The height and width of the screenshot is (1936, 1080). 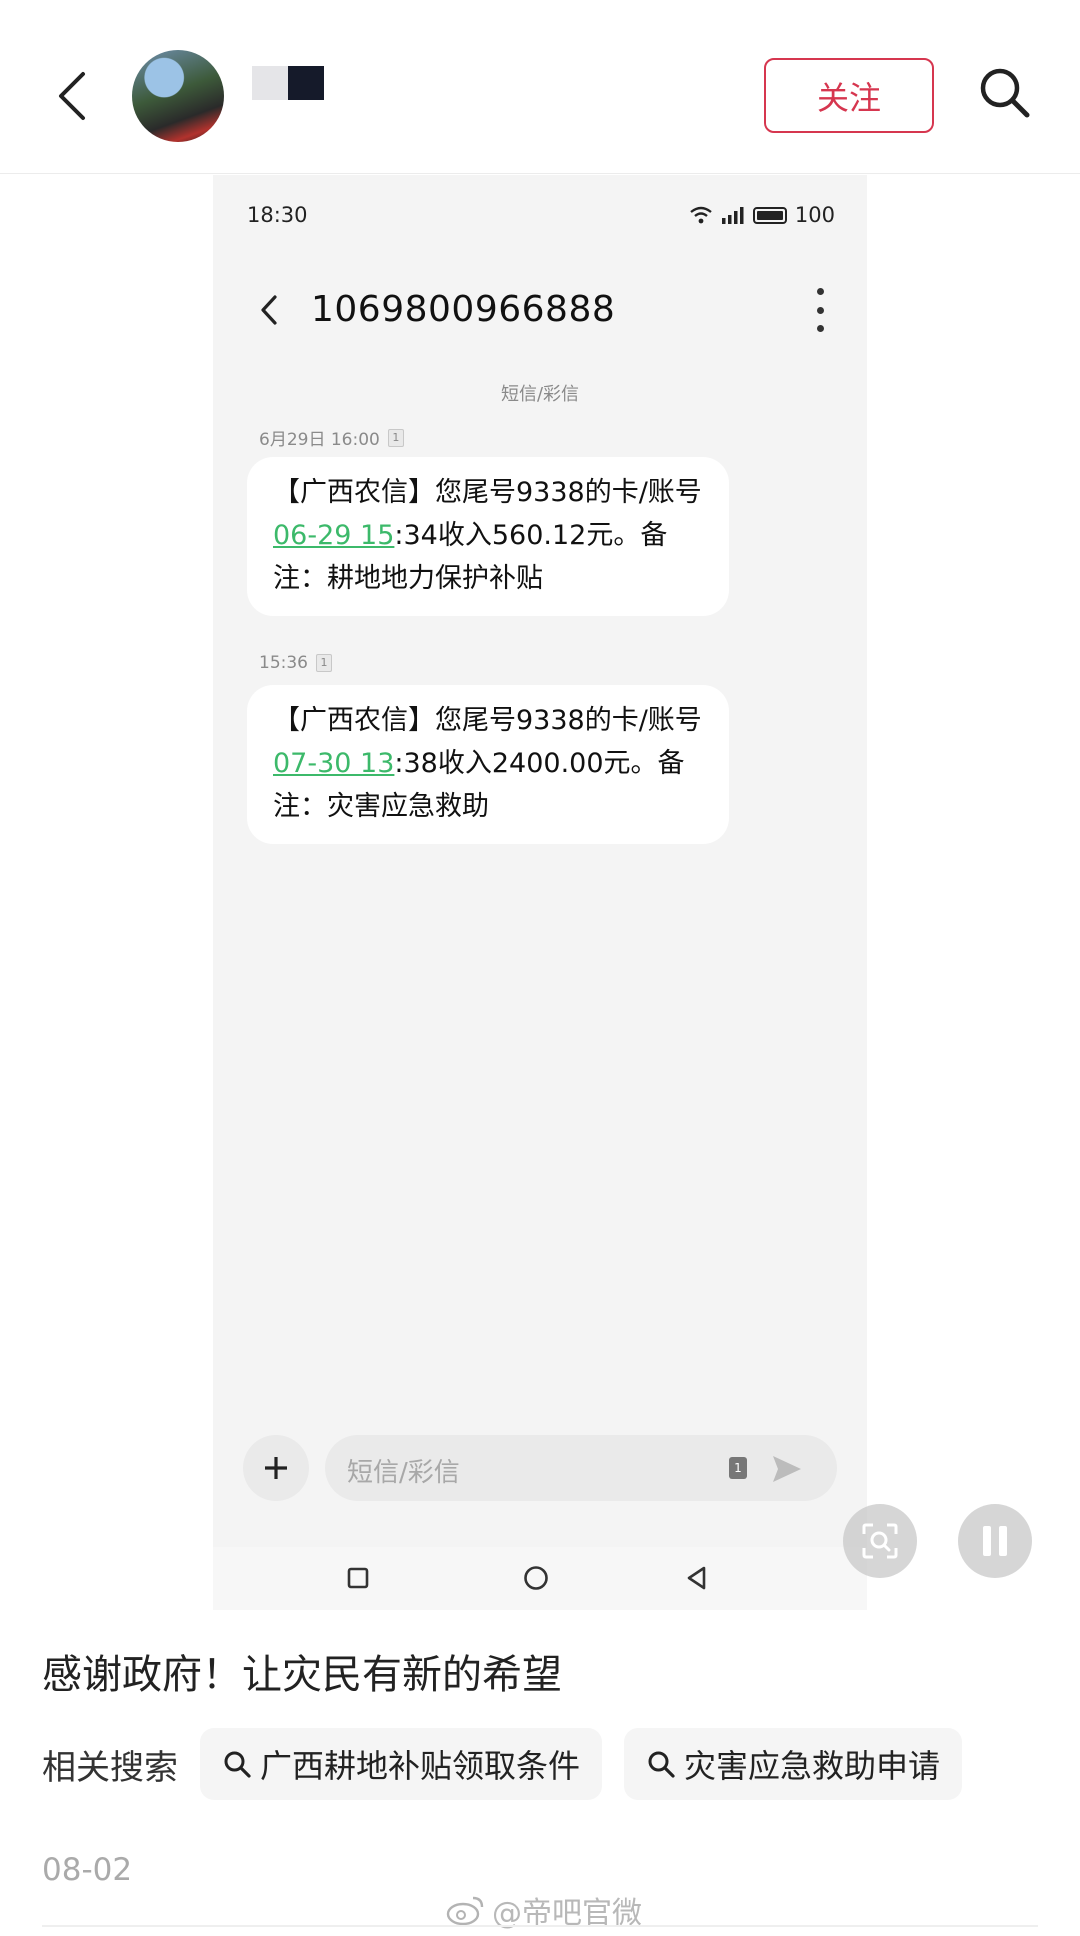 I want to click on related-search-text: 广西耕地补贴领取条件, so click(x=420, y=1766).